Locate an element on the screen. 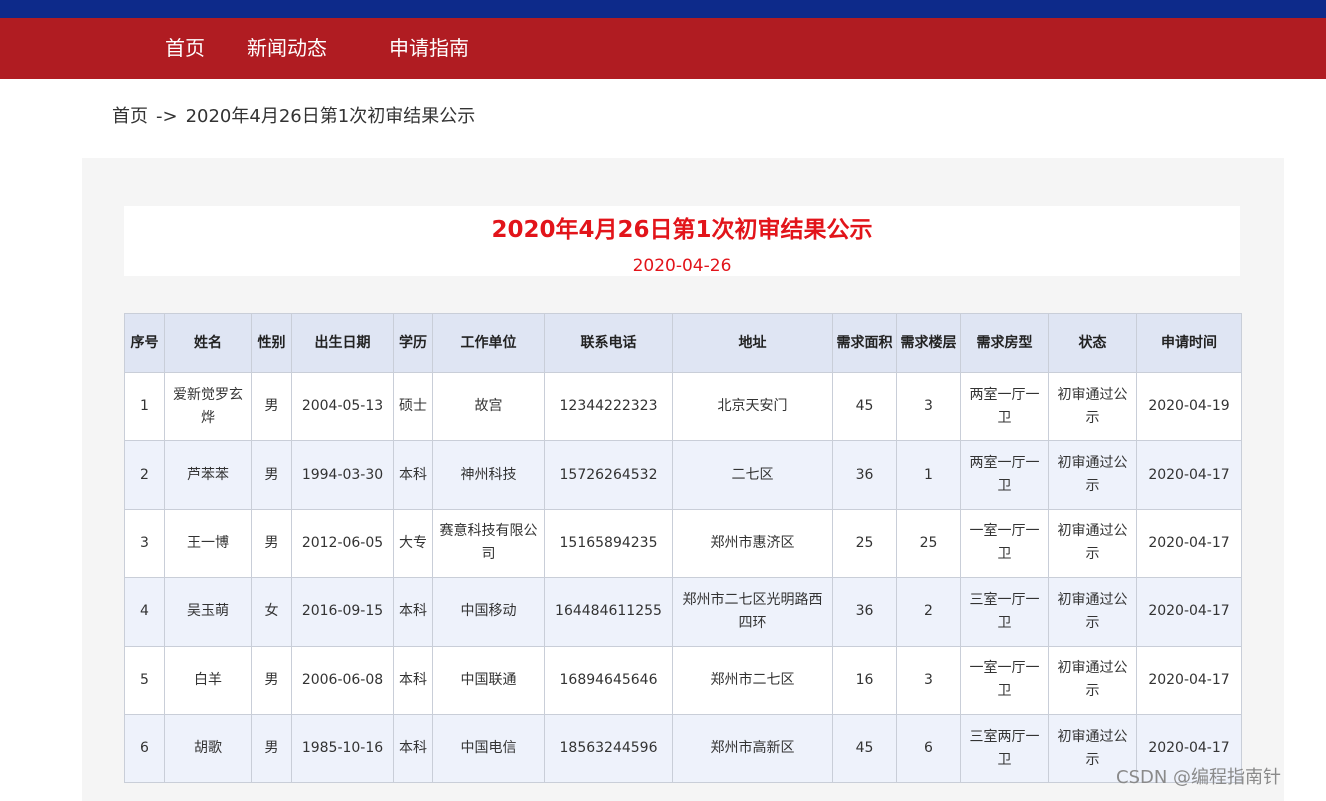  cell-birth-date: 2006-06-08 is located at coordinates (342, 680).